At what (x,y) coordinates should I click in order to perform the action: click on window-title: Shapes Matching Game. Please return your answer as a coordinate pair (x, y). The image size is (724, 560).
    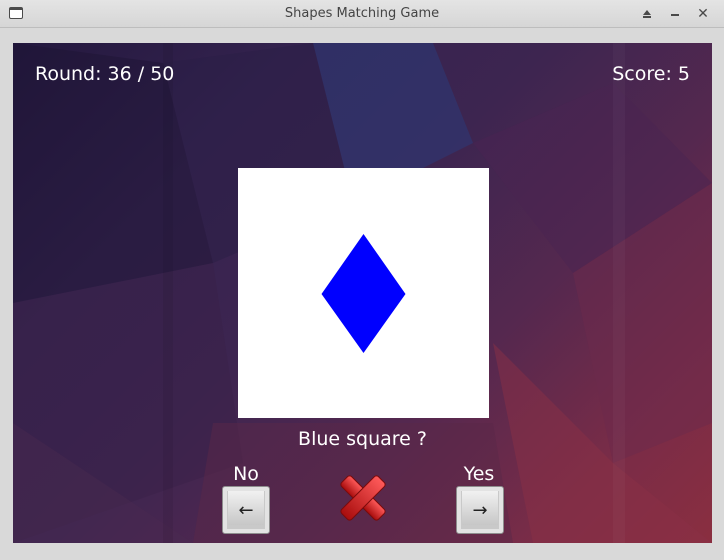
    Looking at the image, I should click on (362, 13).